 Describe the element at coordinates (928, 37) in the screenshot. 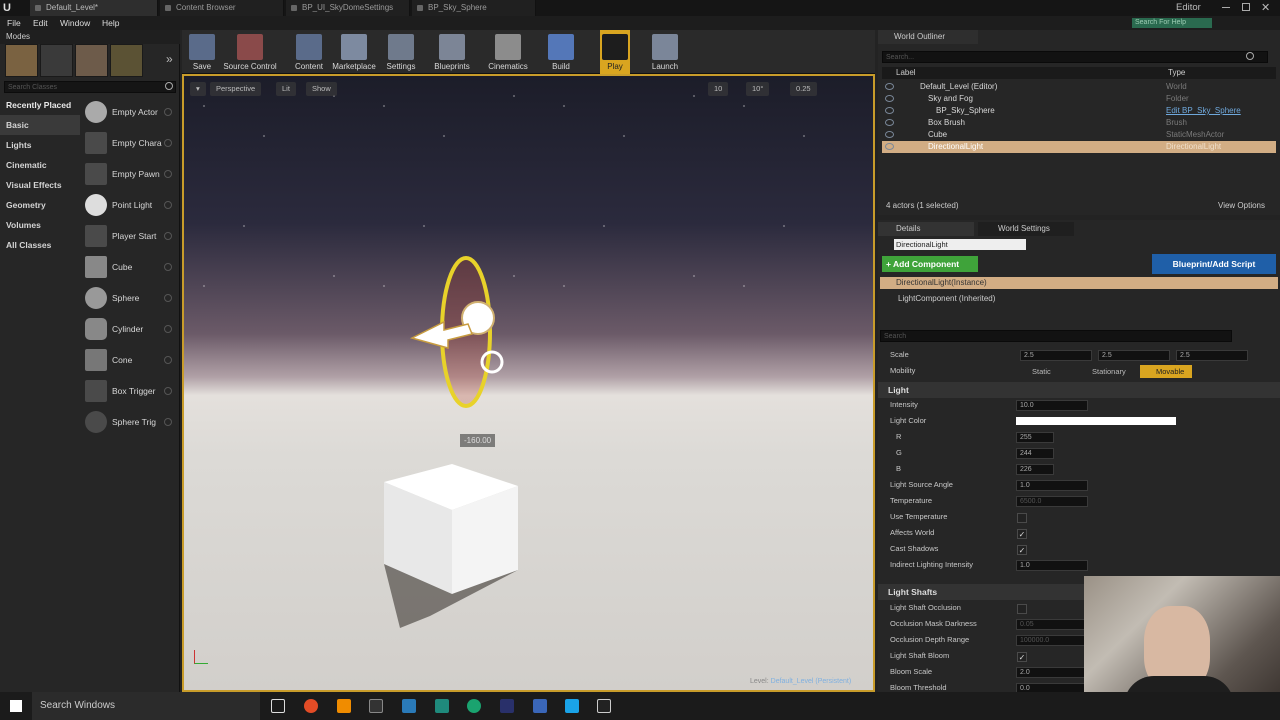

I see `world-outliner-tab: World Outliner` at that location.